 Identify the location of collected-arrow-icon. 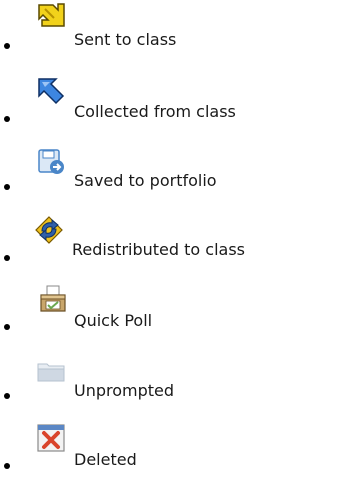
(51, 91).